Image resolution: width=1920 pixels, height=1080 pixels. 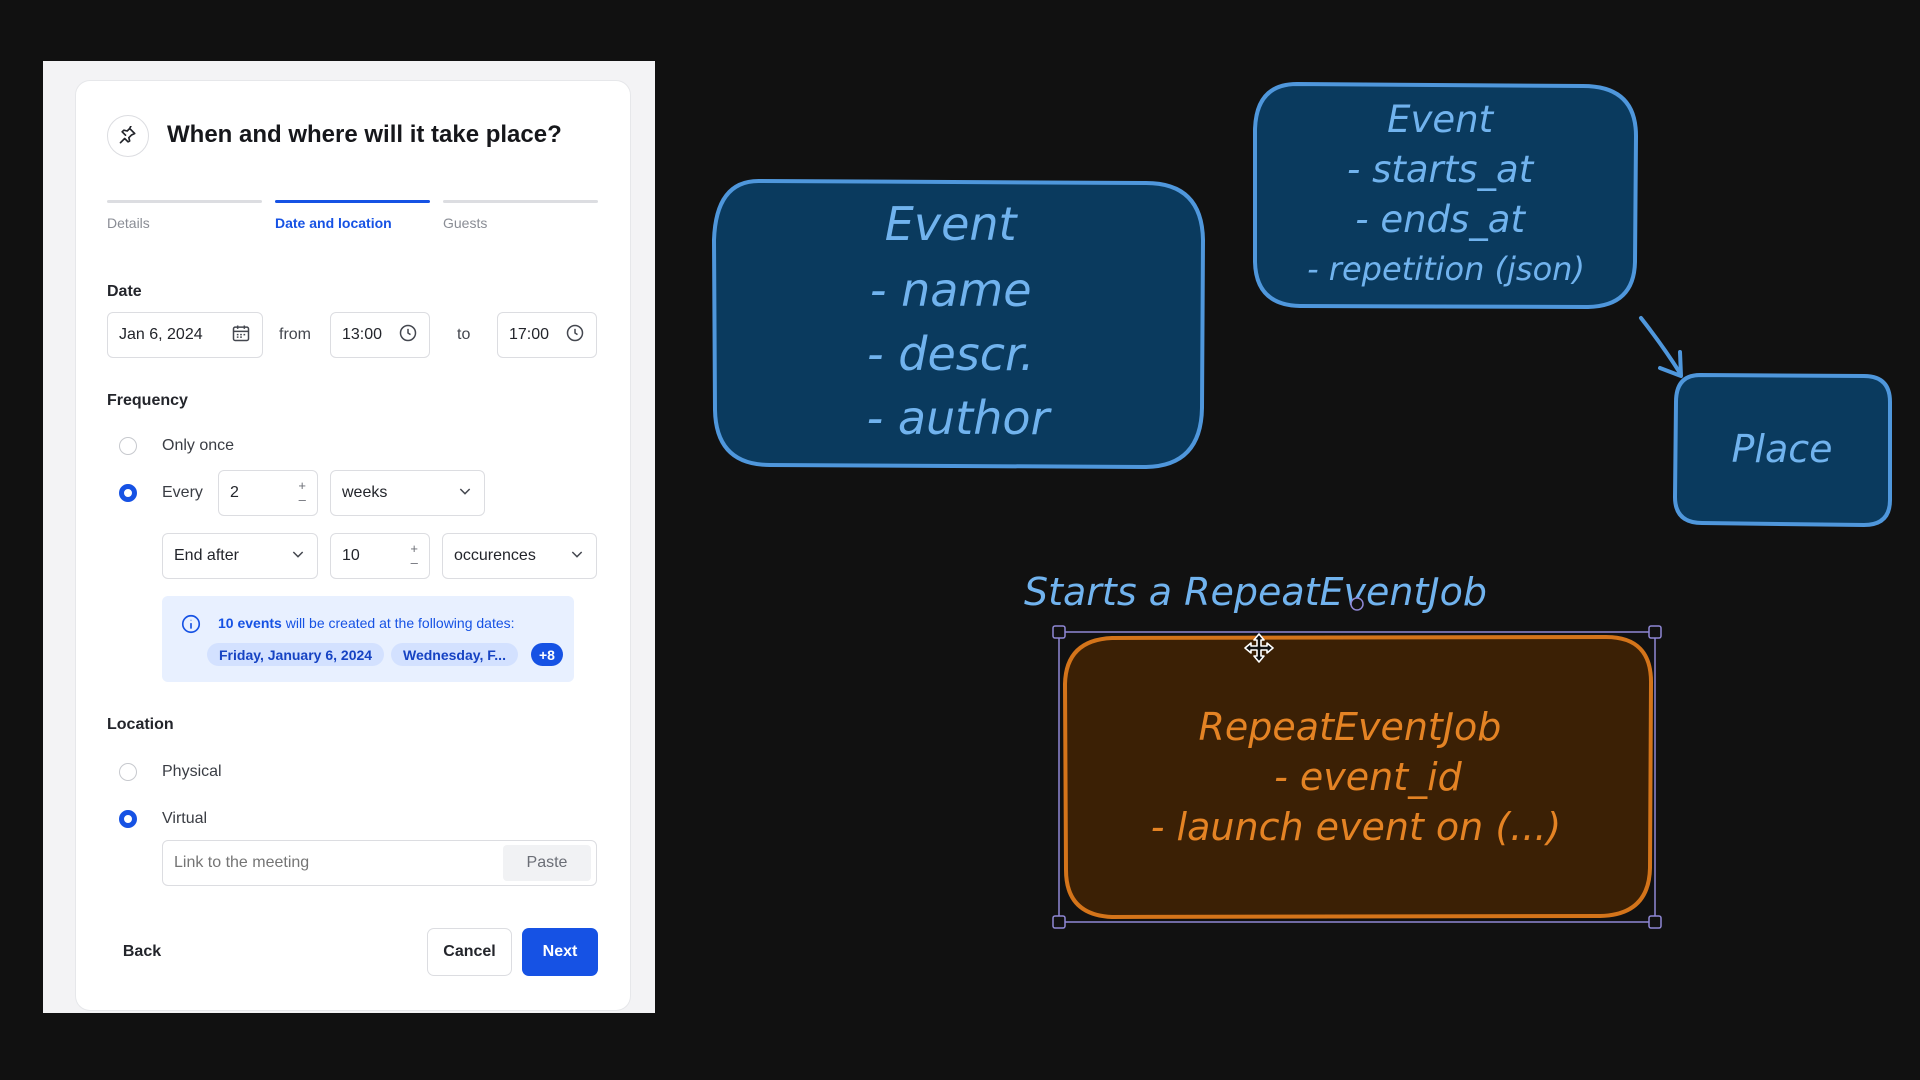 What do you see at coordinates (1661, 347) in the screenshot?
I see `arrow-icon` at bounding box center [1661, 347].